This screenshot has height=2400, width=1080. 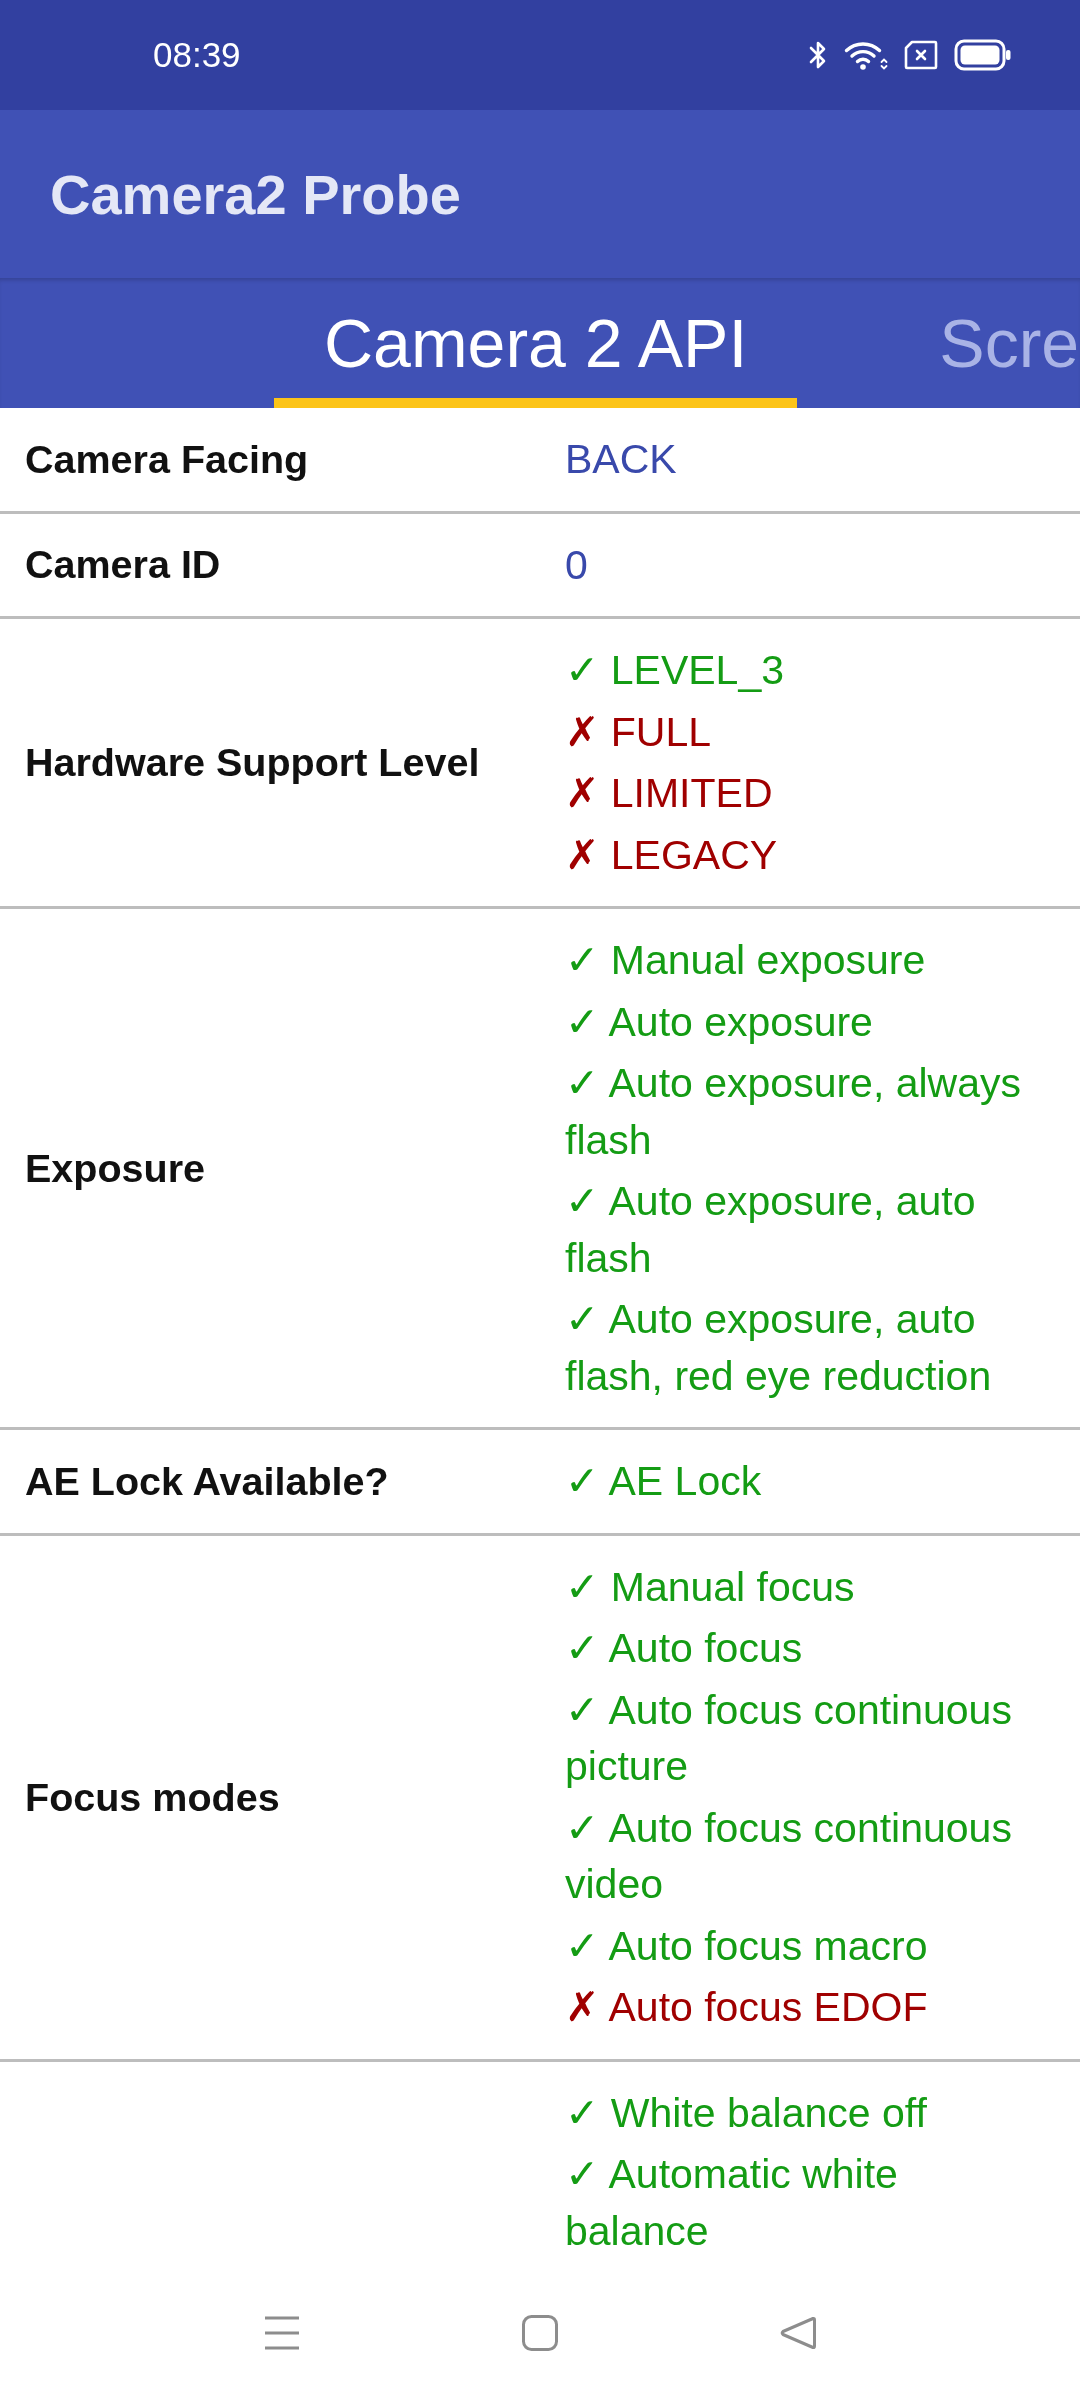 What do you see at coordinates (536, 343) in the screenshot?
I see `tab: Camera 2 API` at bounding box center [536, 343].